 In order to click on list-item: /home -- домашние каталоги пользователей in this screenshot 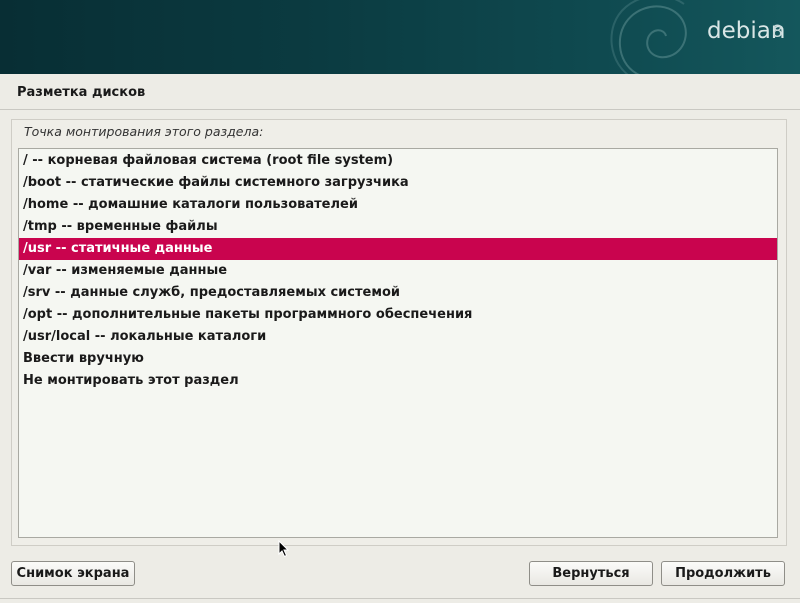, I will do `click(398, 205)`.